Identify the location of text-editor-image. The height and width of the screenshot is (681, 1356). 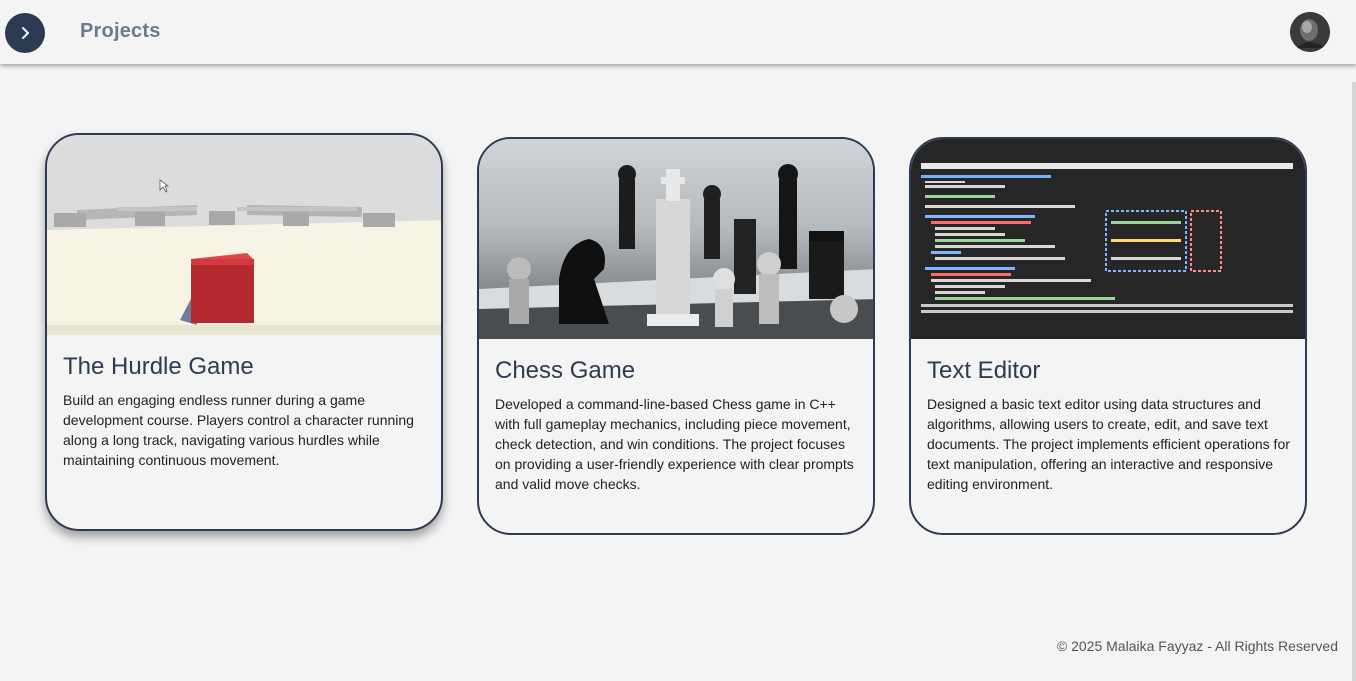
(1108, 239).